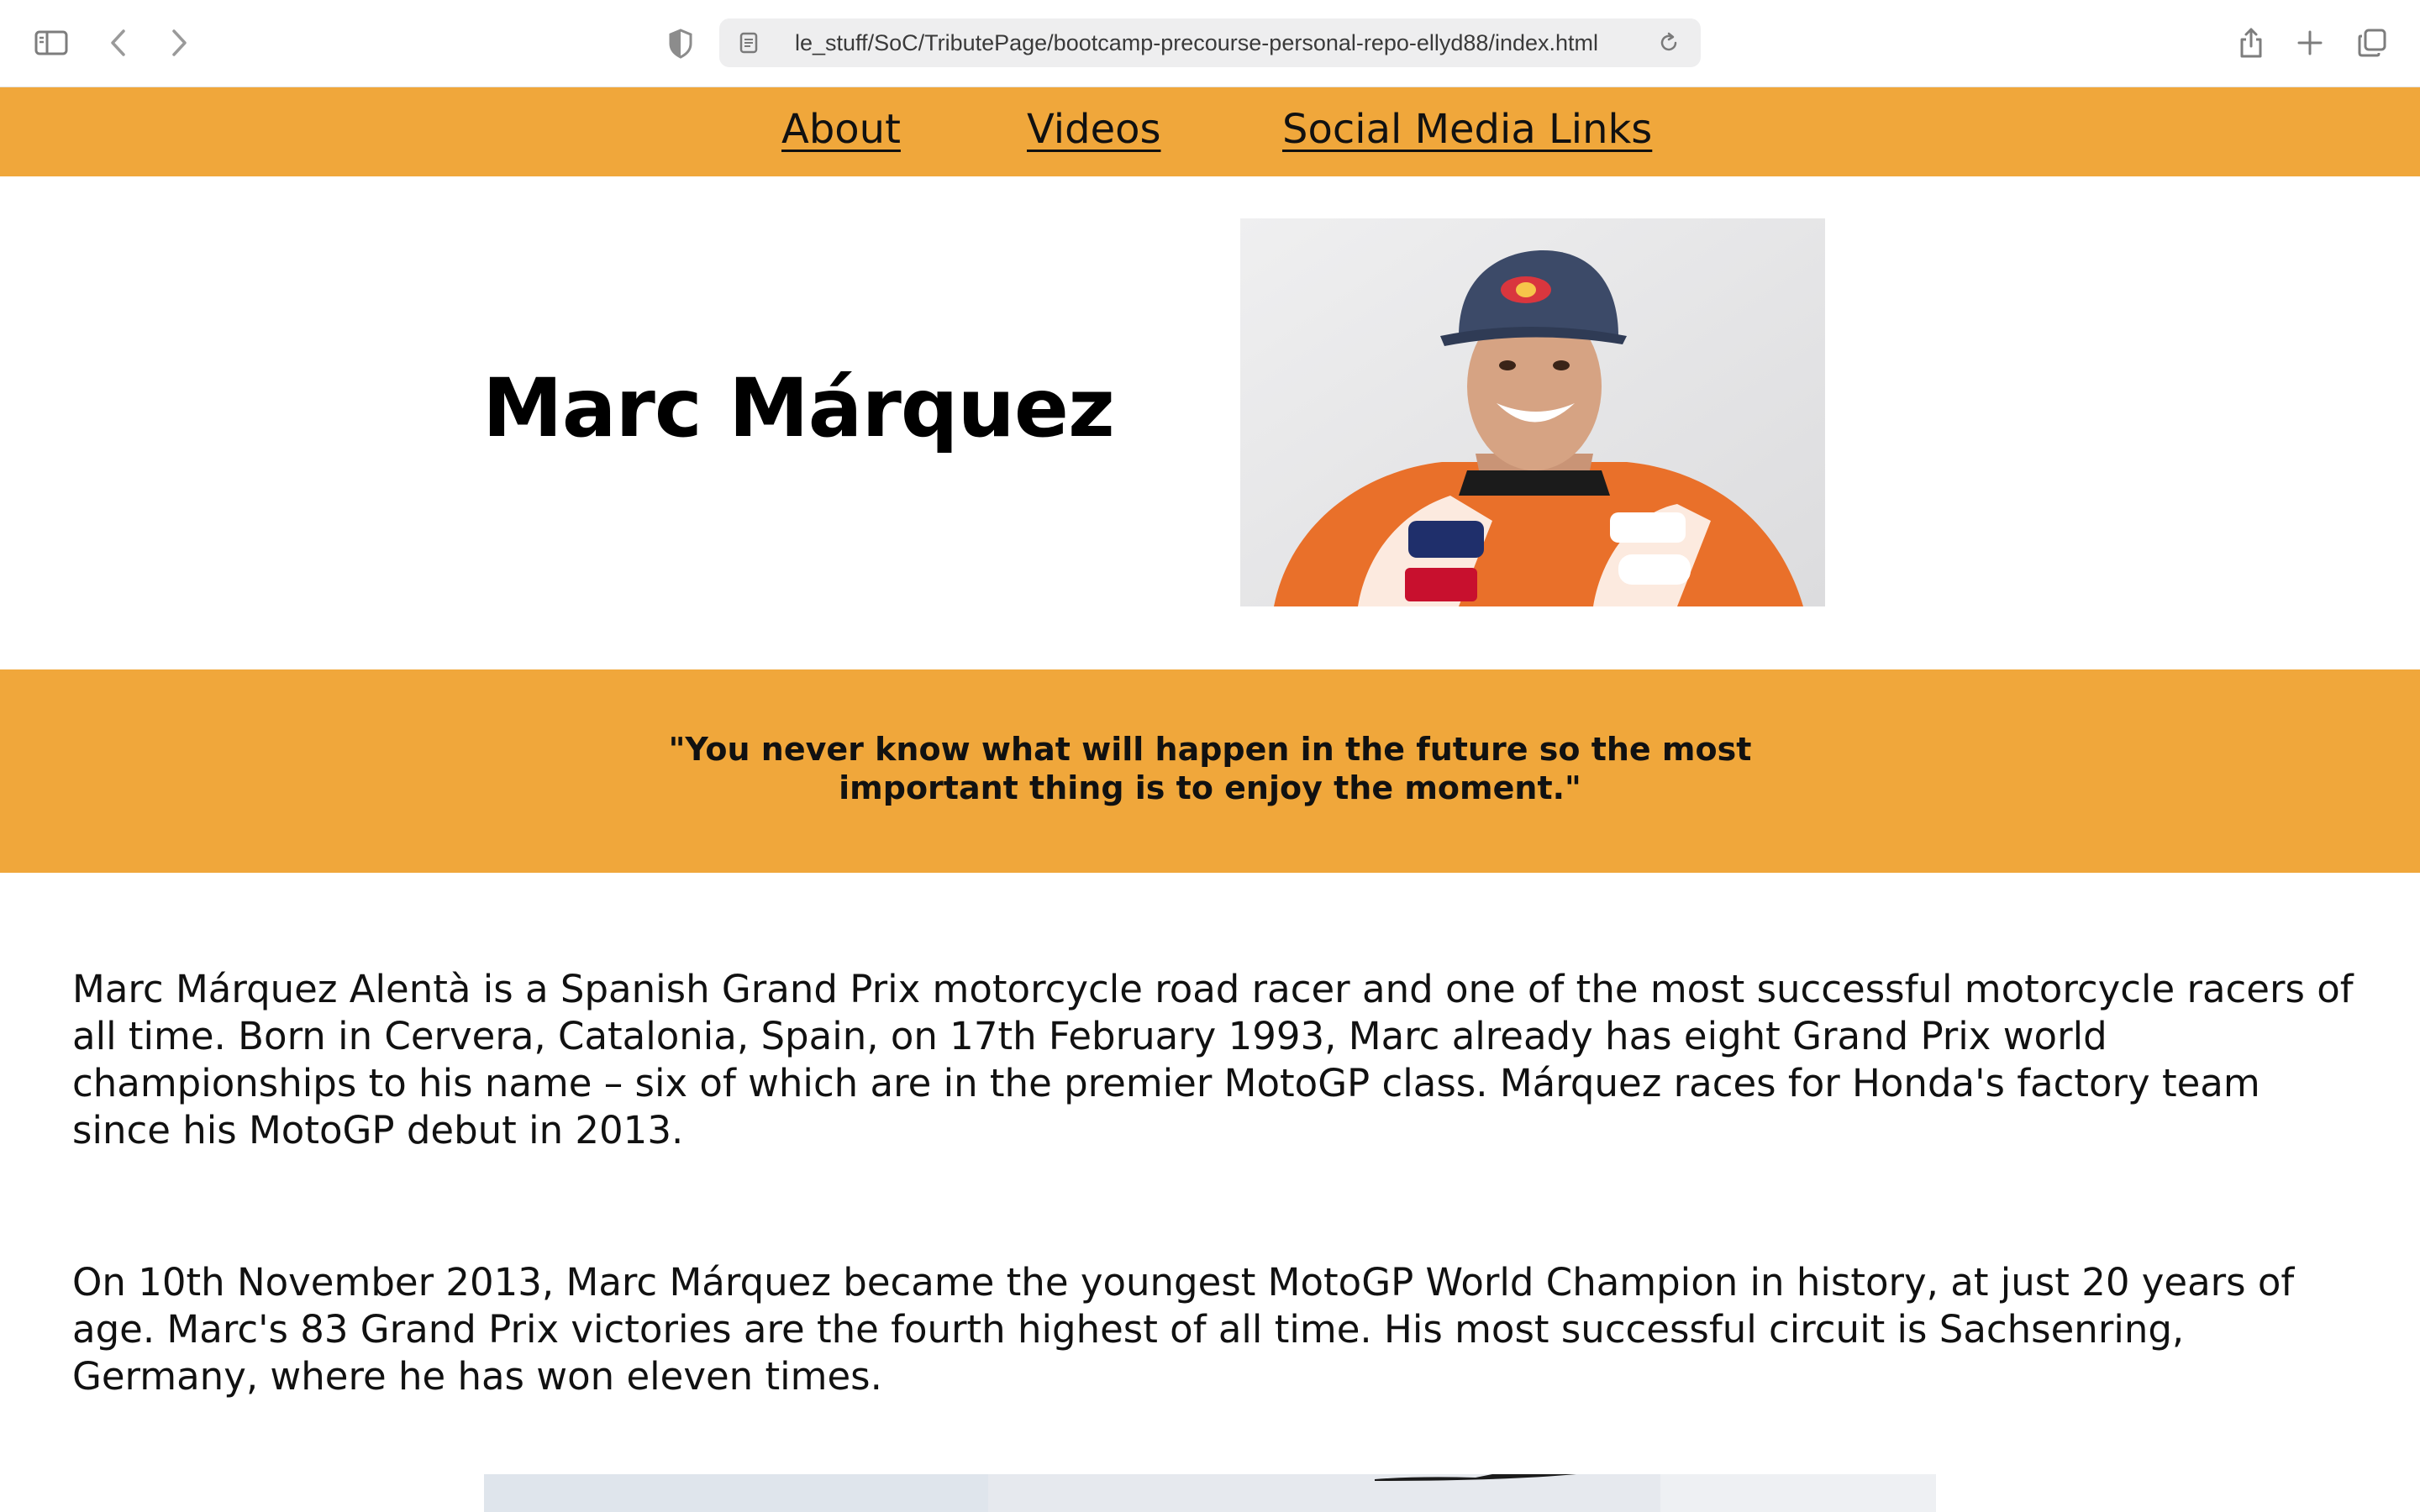 This screenshot has width=2420, height=1512. I want to click on plus-icon, so click(2310, 42).